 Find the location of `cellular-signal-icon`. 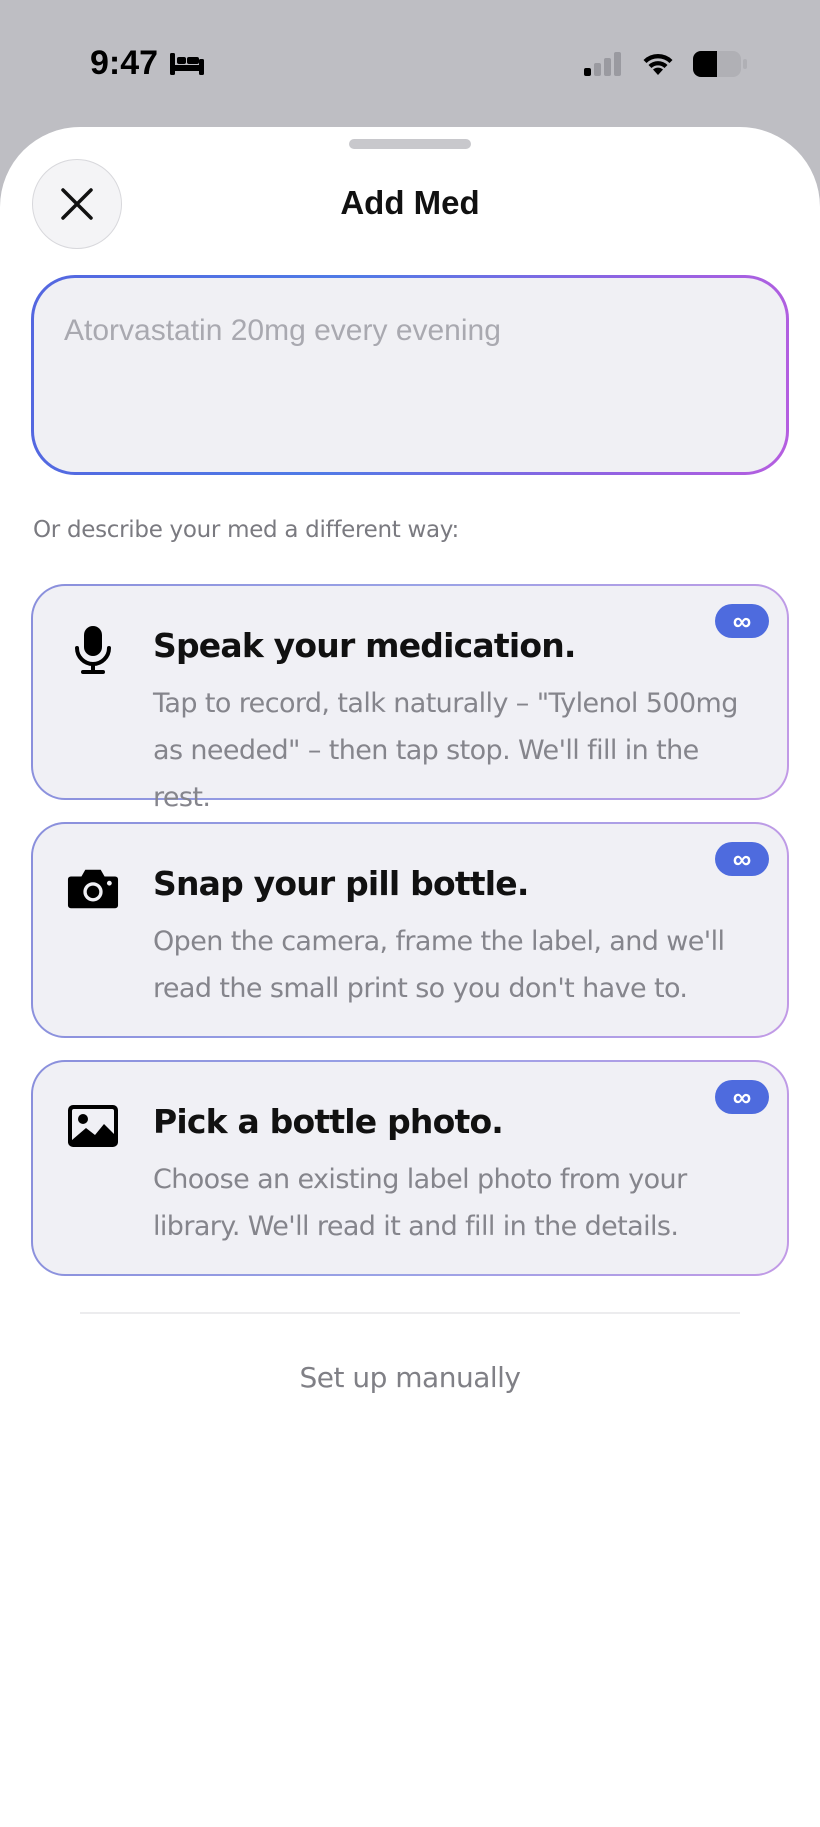

cellular-signal-icon is located at coordinates (602, 64).